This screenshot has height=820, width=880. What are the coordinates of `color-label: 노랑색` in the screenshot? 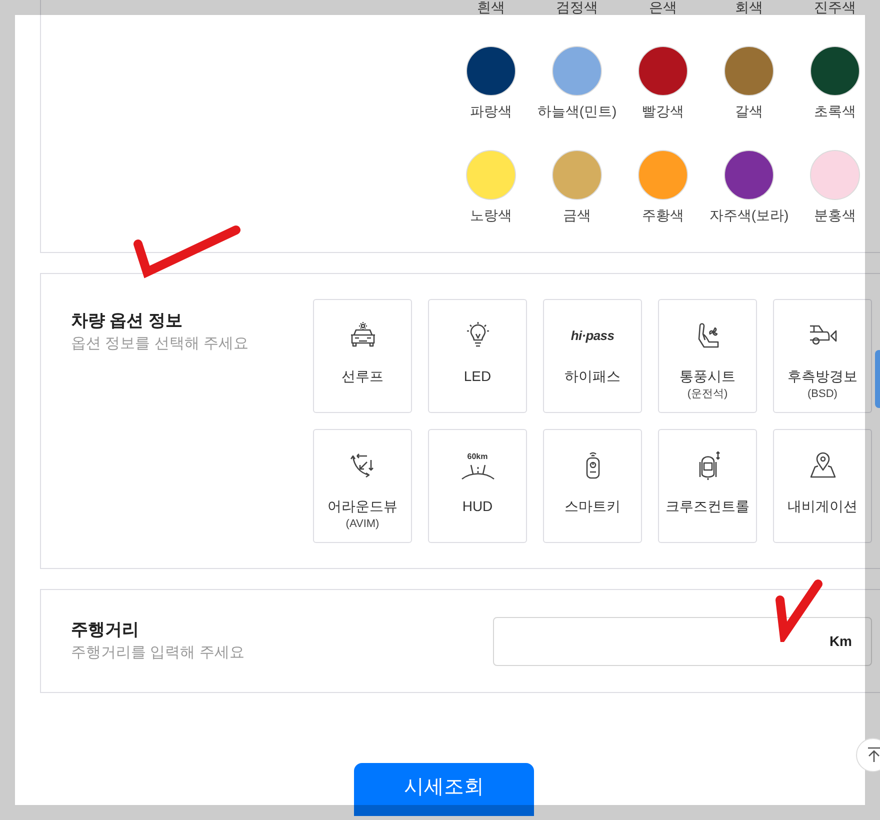 It's located at (491, 215).